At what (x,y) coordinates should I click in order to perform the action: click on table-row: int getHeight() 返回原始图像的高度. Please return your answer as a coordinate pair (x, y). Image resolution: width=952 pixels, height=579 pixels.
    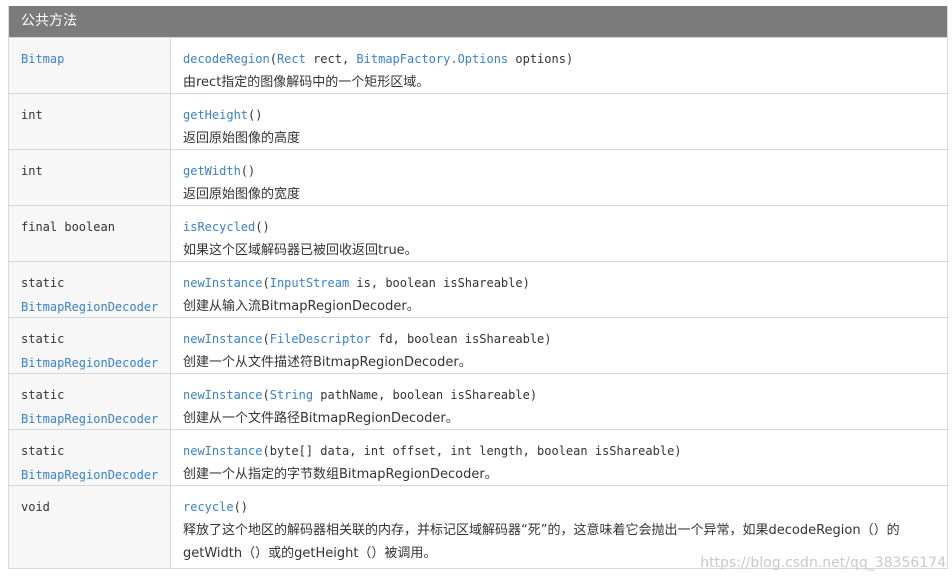
    Looking at the image, I should click on (478, 121).